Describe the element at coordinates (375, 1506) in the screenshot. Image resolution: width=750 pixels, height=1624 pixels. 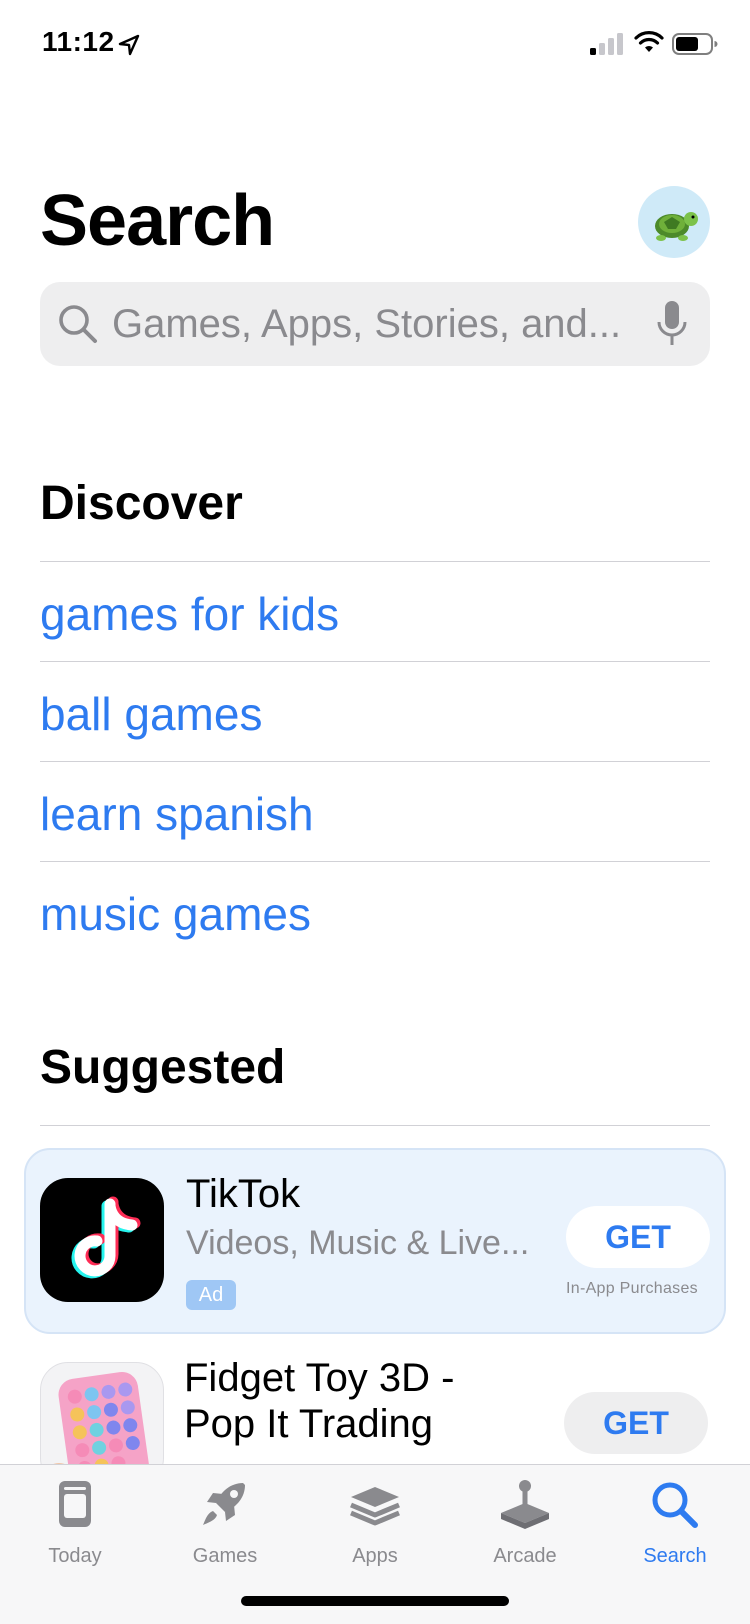
I see `apps-stack-icon` at that location.